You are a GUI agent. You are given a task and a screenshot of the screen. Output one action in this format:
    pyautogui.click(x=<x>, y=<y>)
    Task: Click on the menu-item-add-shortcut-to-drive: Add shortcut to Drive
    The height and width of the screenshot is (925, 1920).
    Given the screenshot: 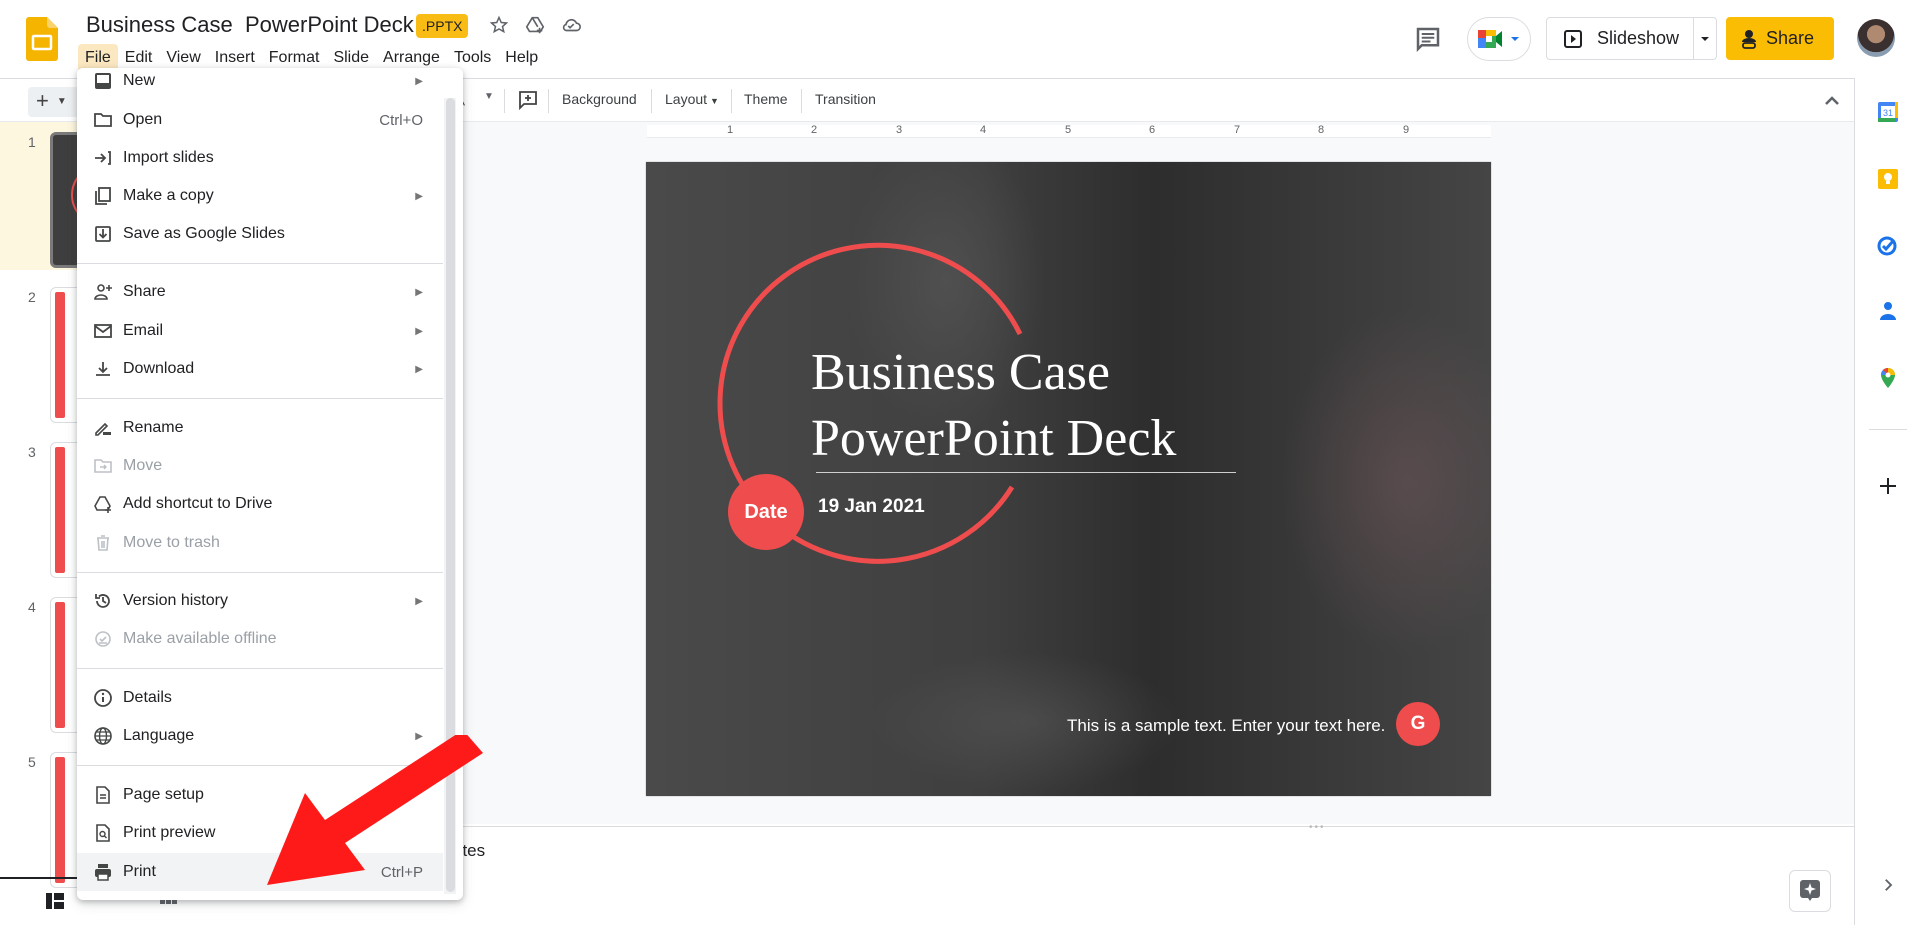 What is the action you would take?
    pyautogui.click(x=260, y=504)
    